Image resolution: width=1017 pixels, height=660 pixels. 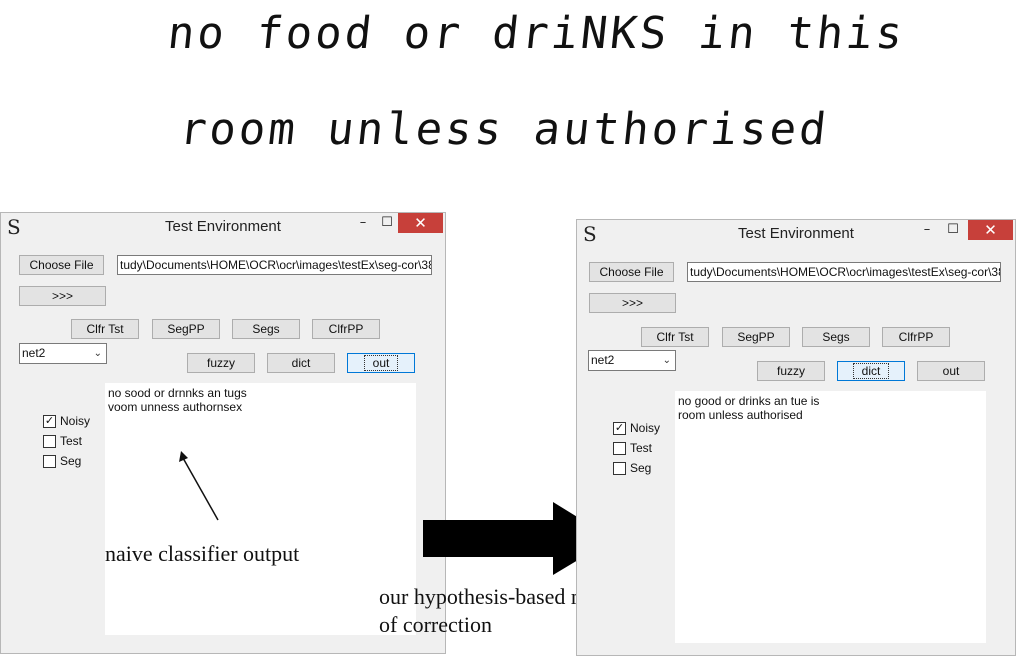 I want to click on method-caption-line-2: of correction, so click(x=435, y=624).